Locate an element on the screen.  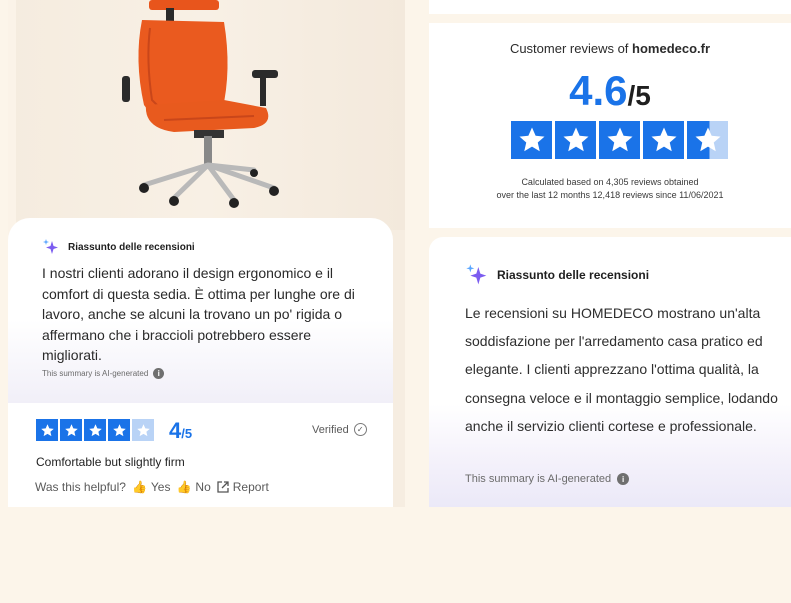
star-half-icon is located at coordinates (707, 140).